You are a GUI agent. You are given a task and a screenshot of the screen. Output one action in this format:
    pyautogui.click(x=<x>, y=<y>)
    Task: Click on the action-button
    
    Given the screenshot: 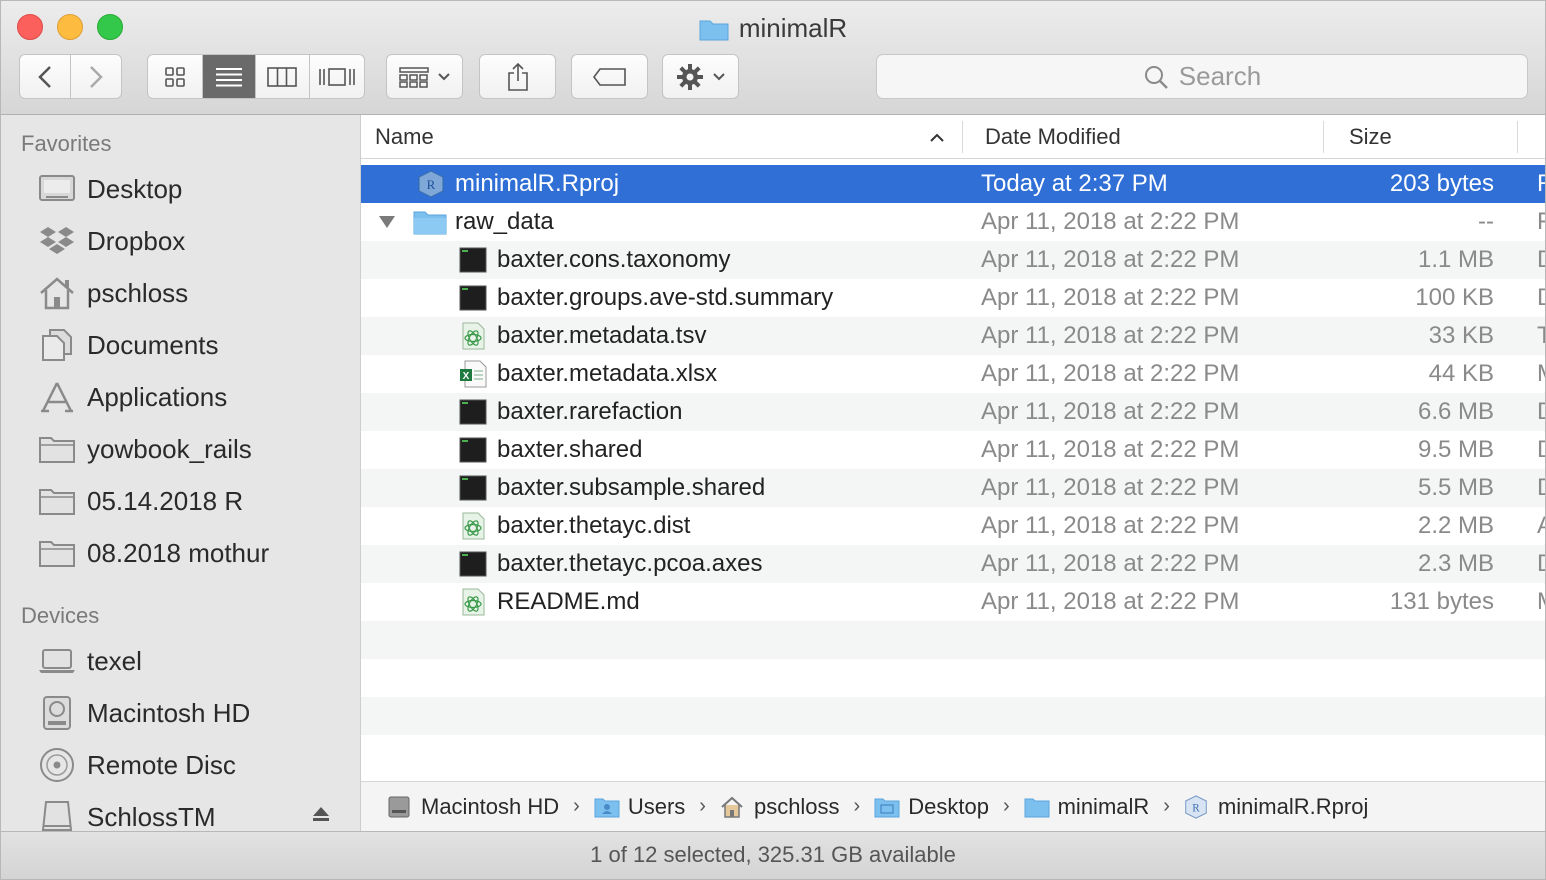 What is the action you would take?
    pyautogui.click(x=700, y=76)
    